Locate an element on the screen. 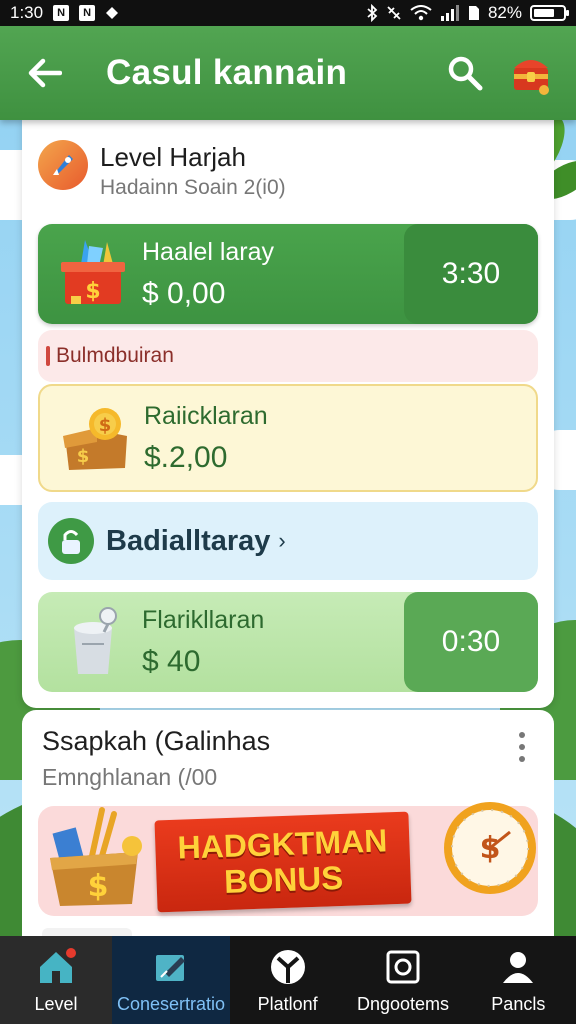  treasure-box-icon: $ $ is located at coordinates (95, 439).